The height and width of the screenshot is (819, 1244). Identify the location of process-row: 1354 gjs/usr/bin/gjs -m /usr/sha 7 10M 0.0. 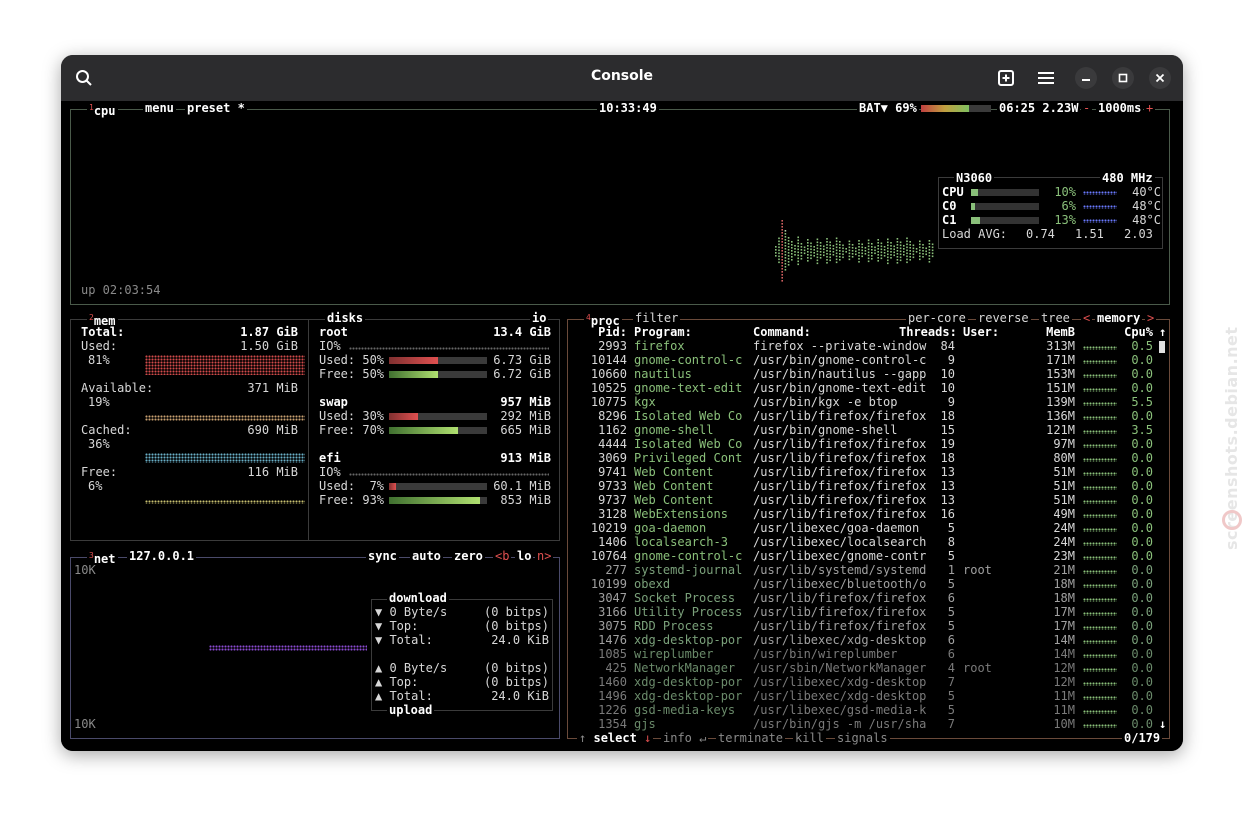
(622, 724).